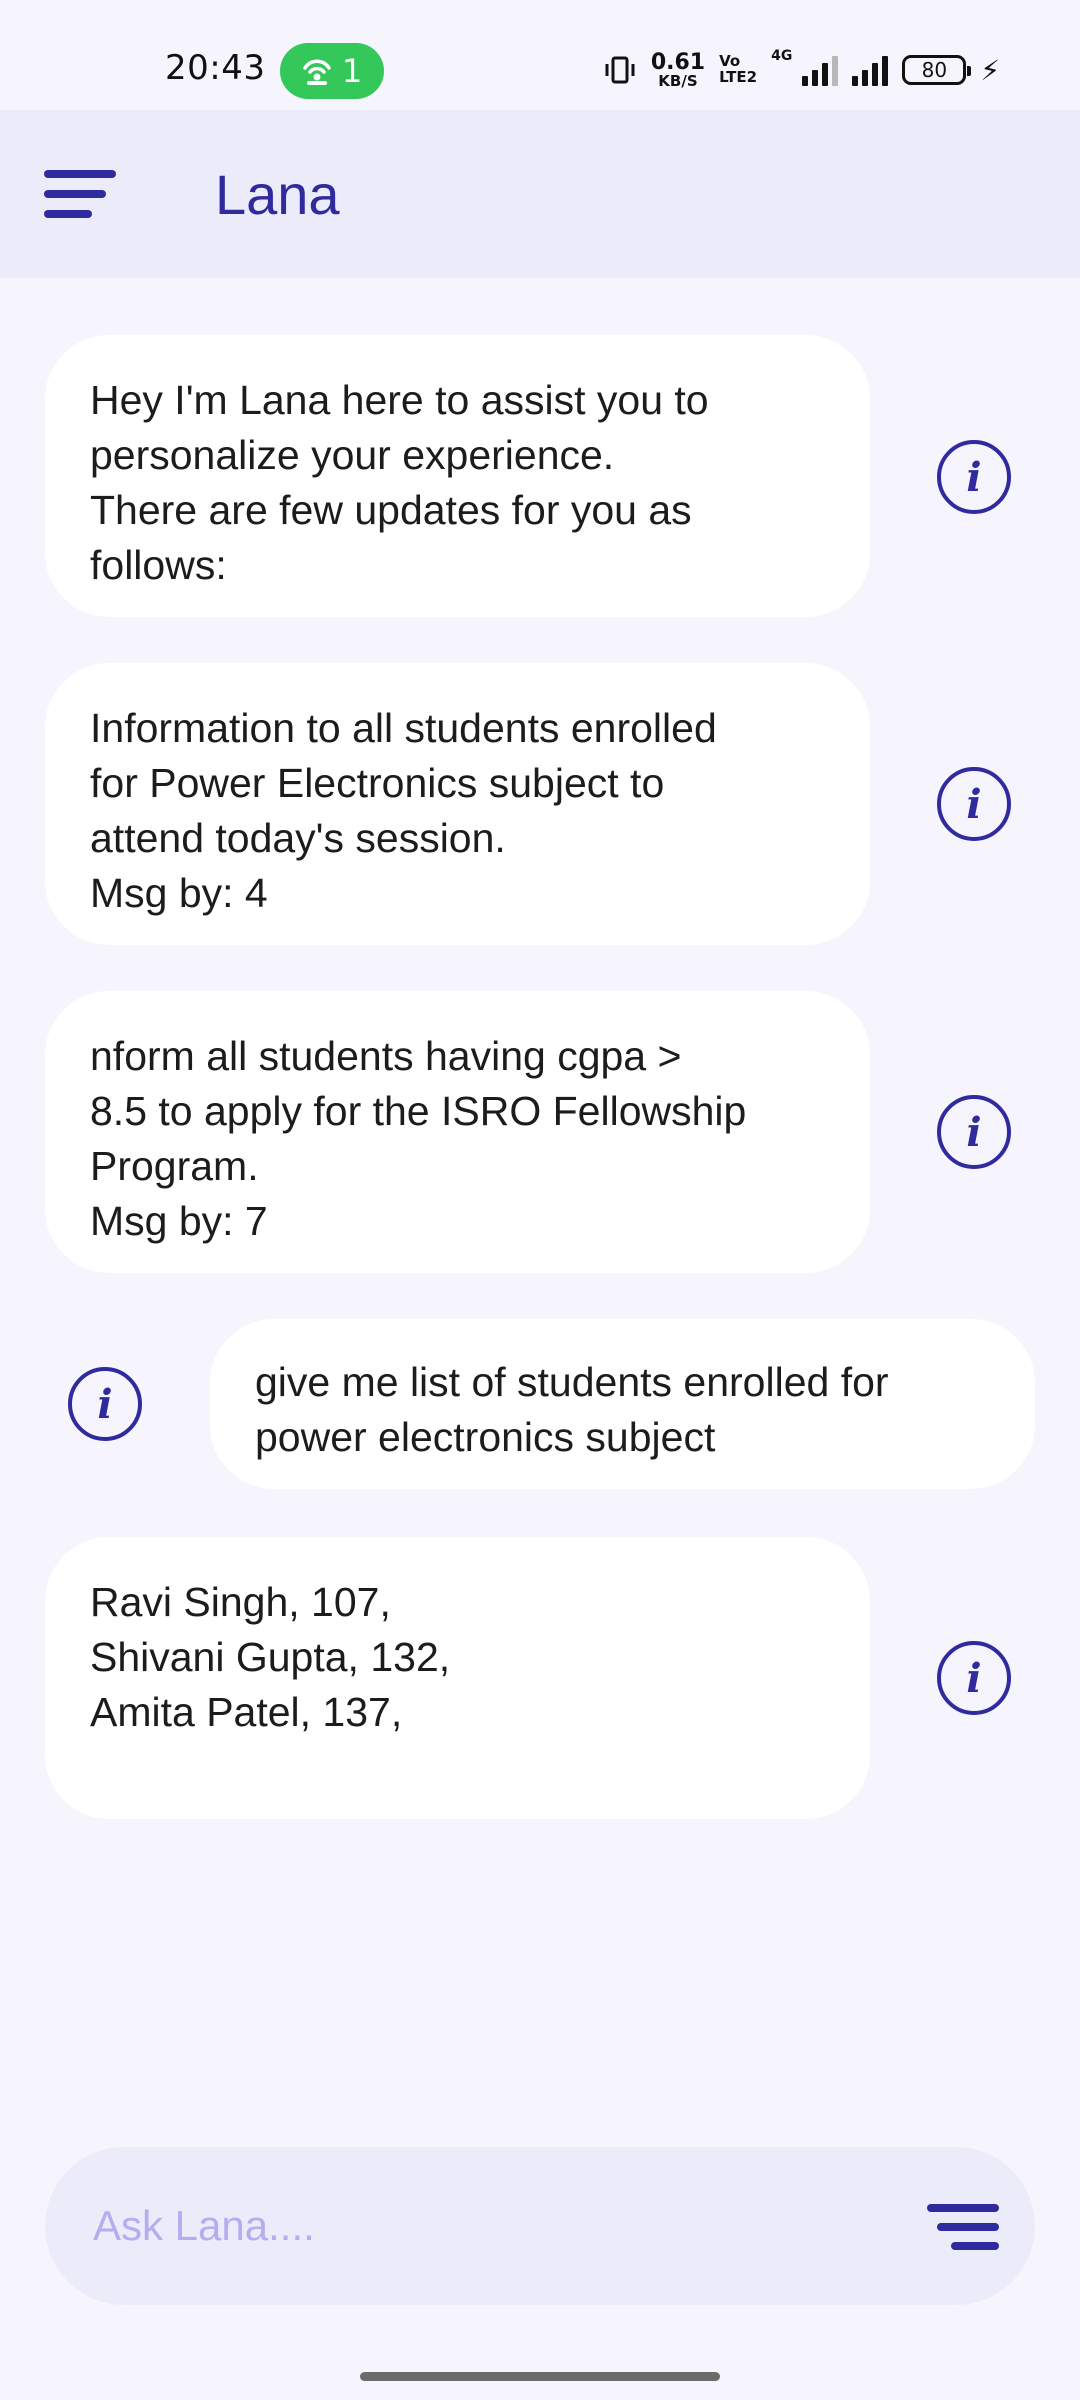 The height and width of the screenshot is (2400, 1080). What do you see at coordinates (540, 55) in the screenshot?
I see `status-bar: 20:43 1 0.61 KB/S Vo LTE2 4G 80 ⚡` at bounding box center [540, 55].